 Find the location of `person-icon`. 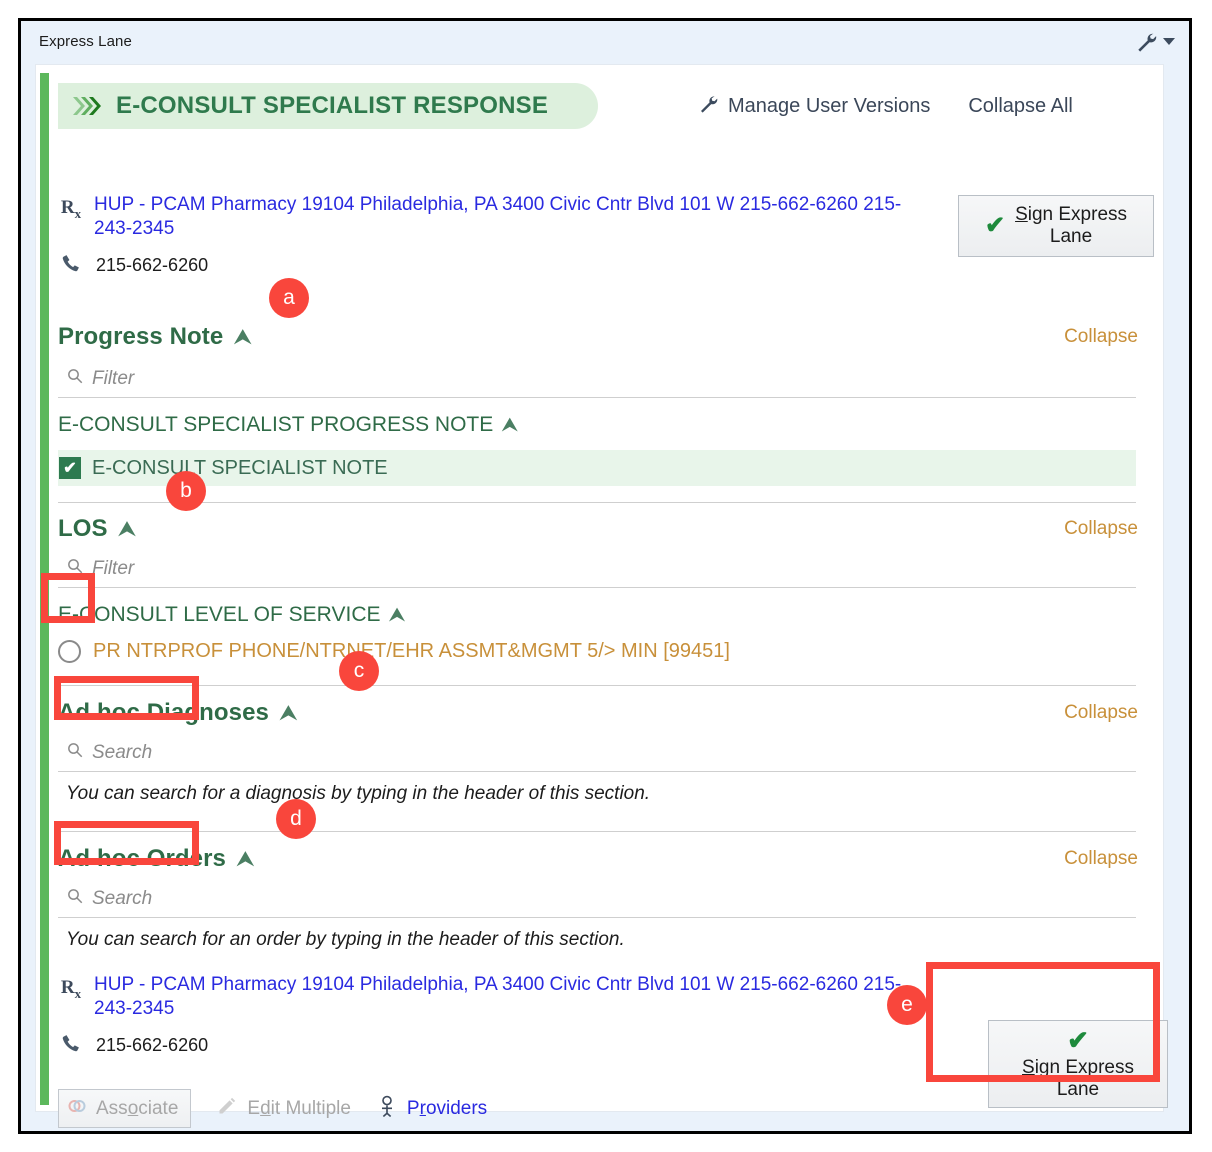

person-icon is located at coordinates (387, 1108).